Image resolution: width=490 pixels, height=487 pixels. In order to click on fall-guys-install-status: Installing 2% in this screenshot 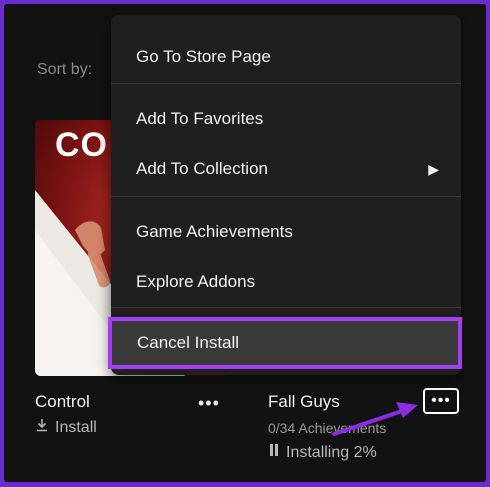, I will do `click(322, 452)`.